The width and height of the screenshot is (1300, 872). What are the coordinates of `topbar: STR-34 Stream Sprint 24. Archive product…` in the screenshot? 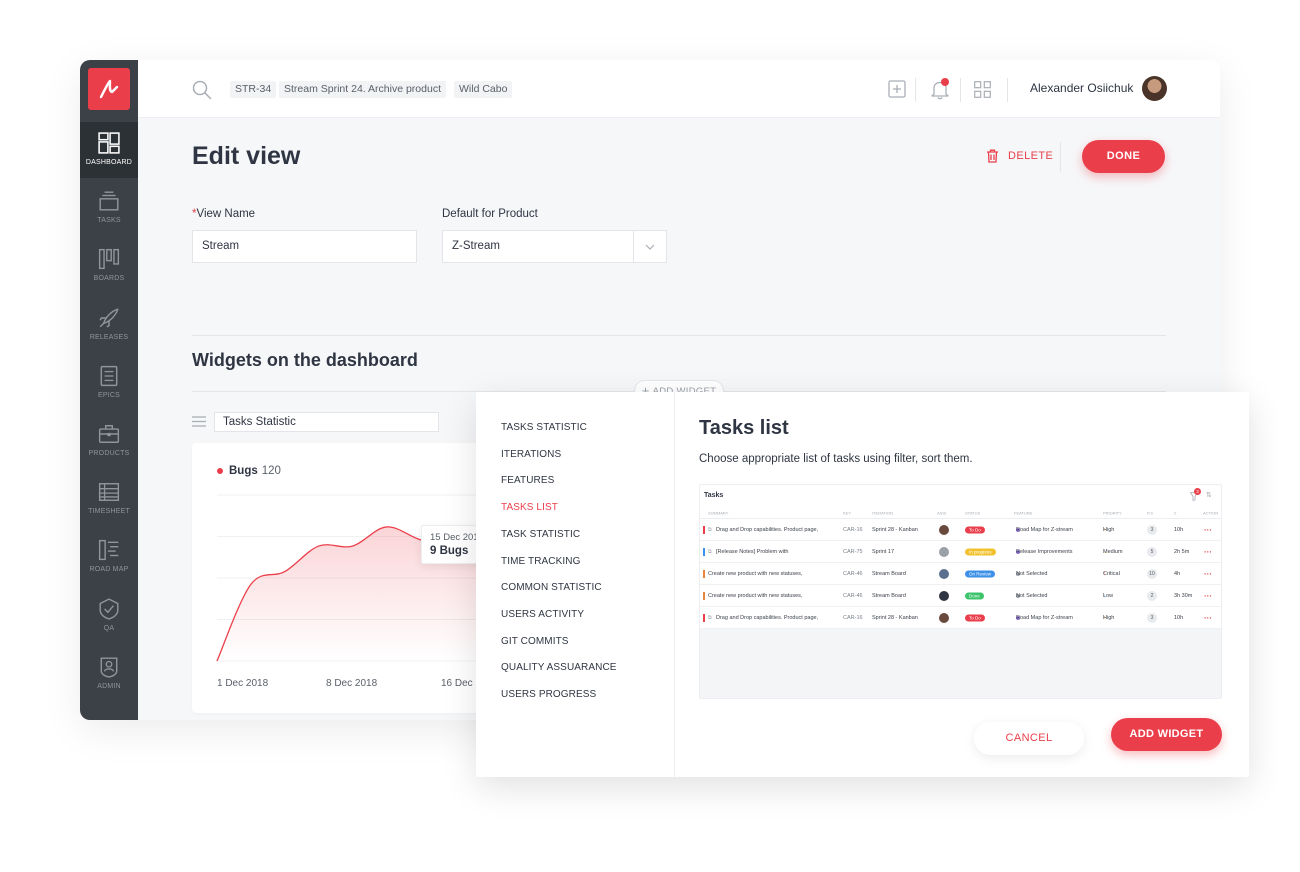 It's located at (679, 89).